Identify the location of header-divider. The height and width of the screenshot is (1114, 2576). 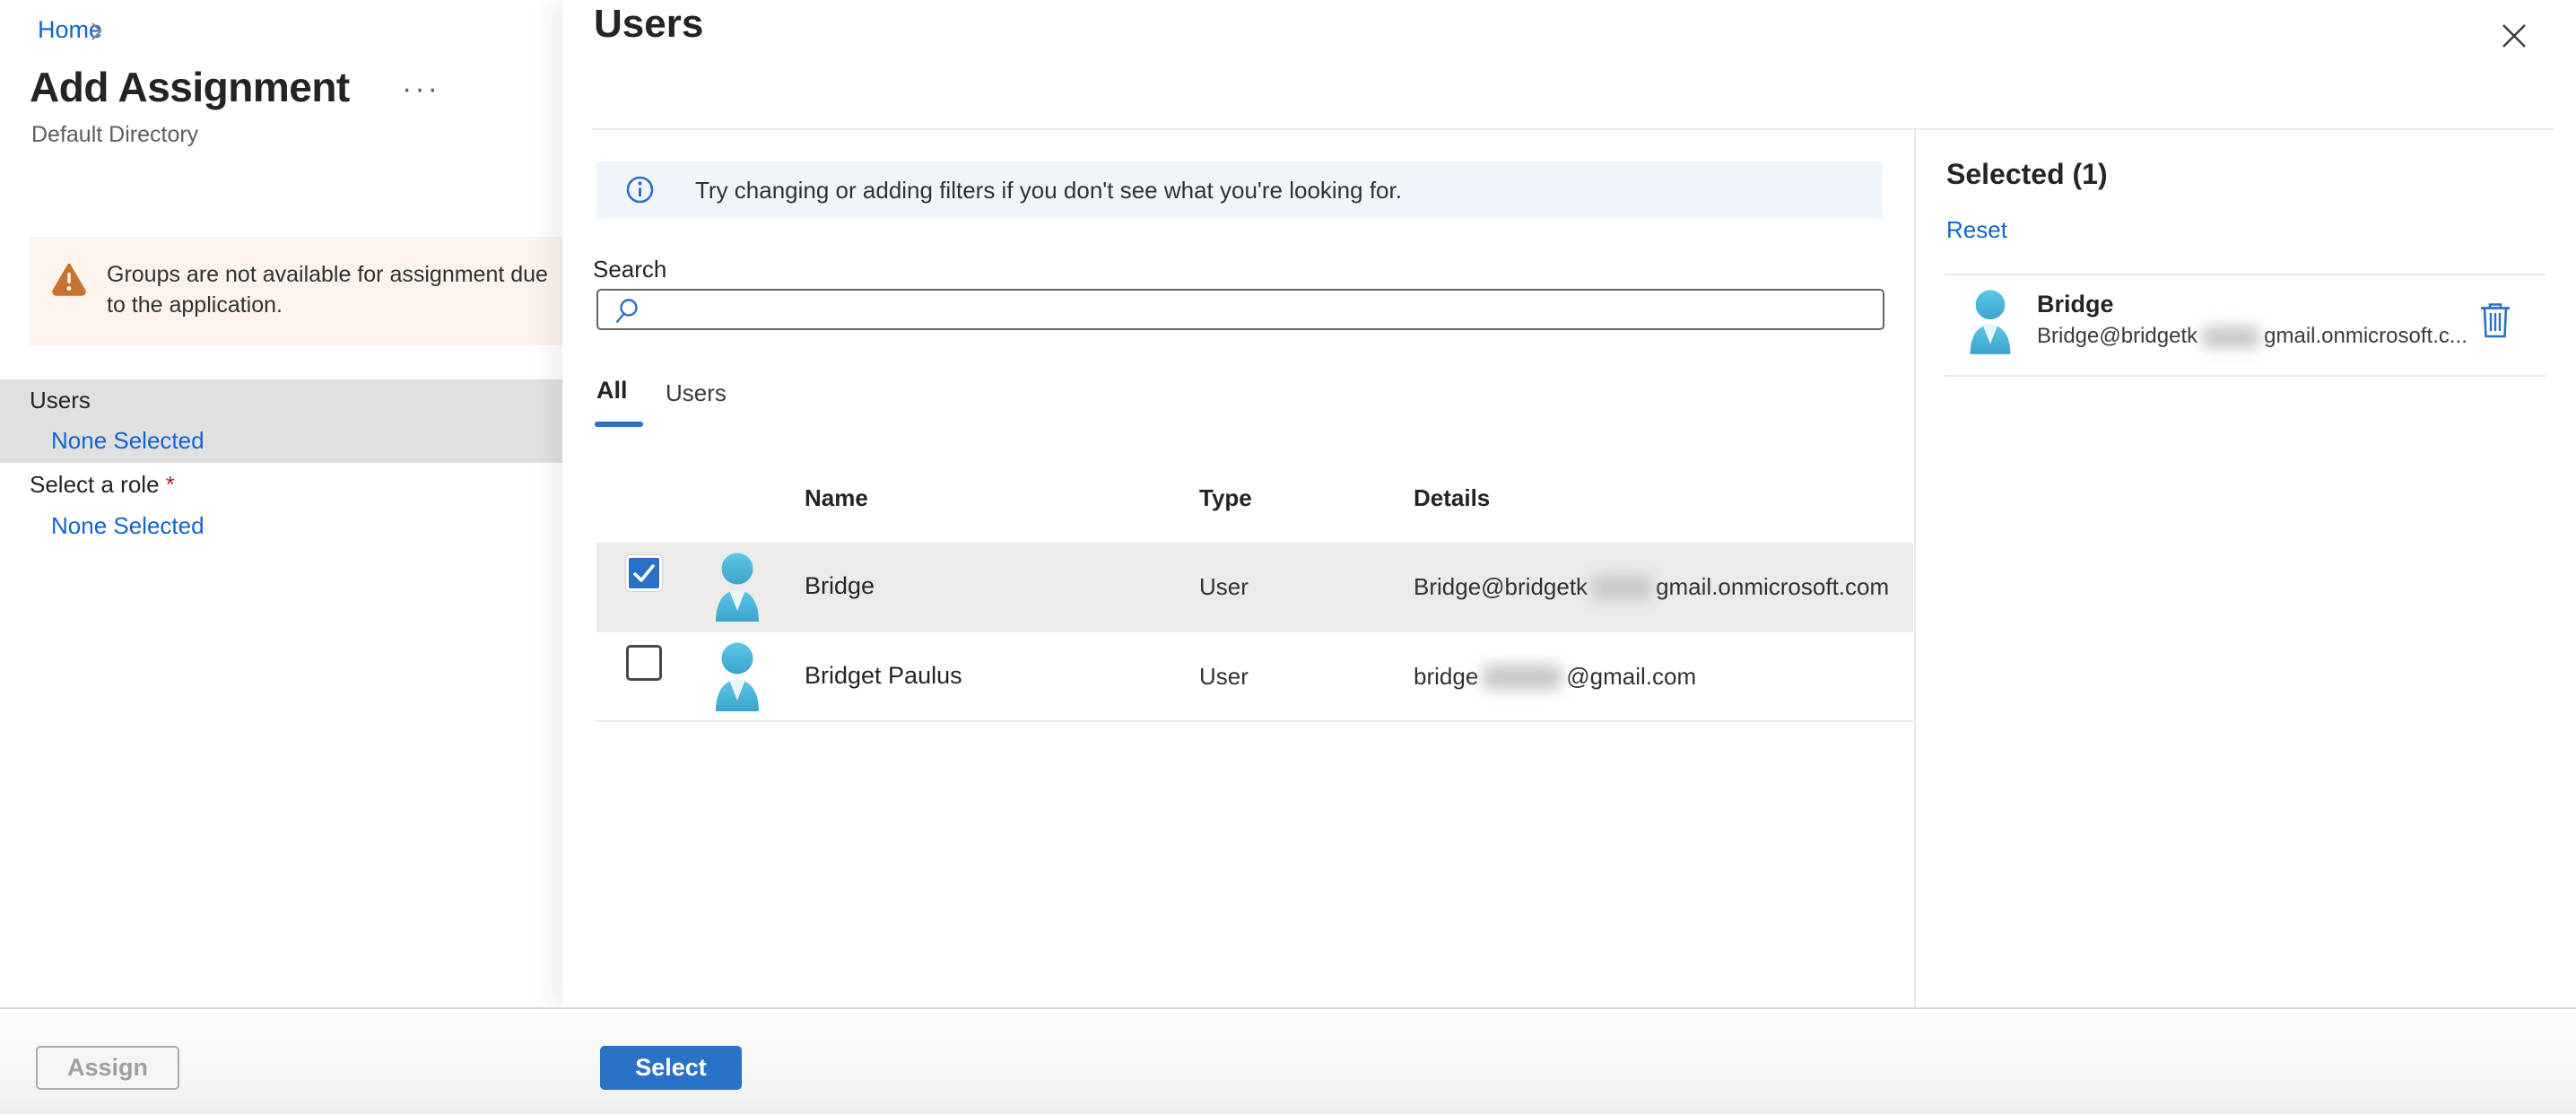
(1573, 129).